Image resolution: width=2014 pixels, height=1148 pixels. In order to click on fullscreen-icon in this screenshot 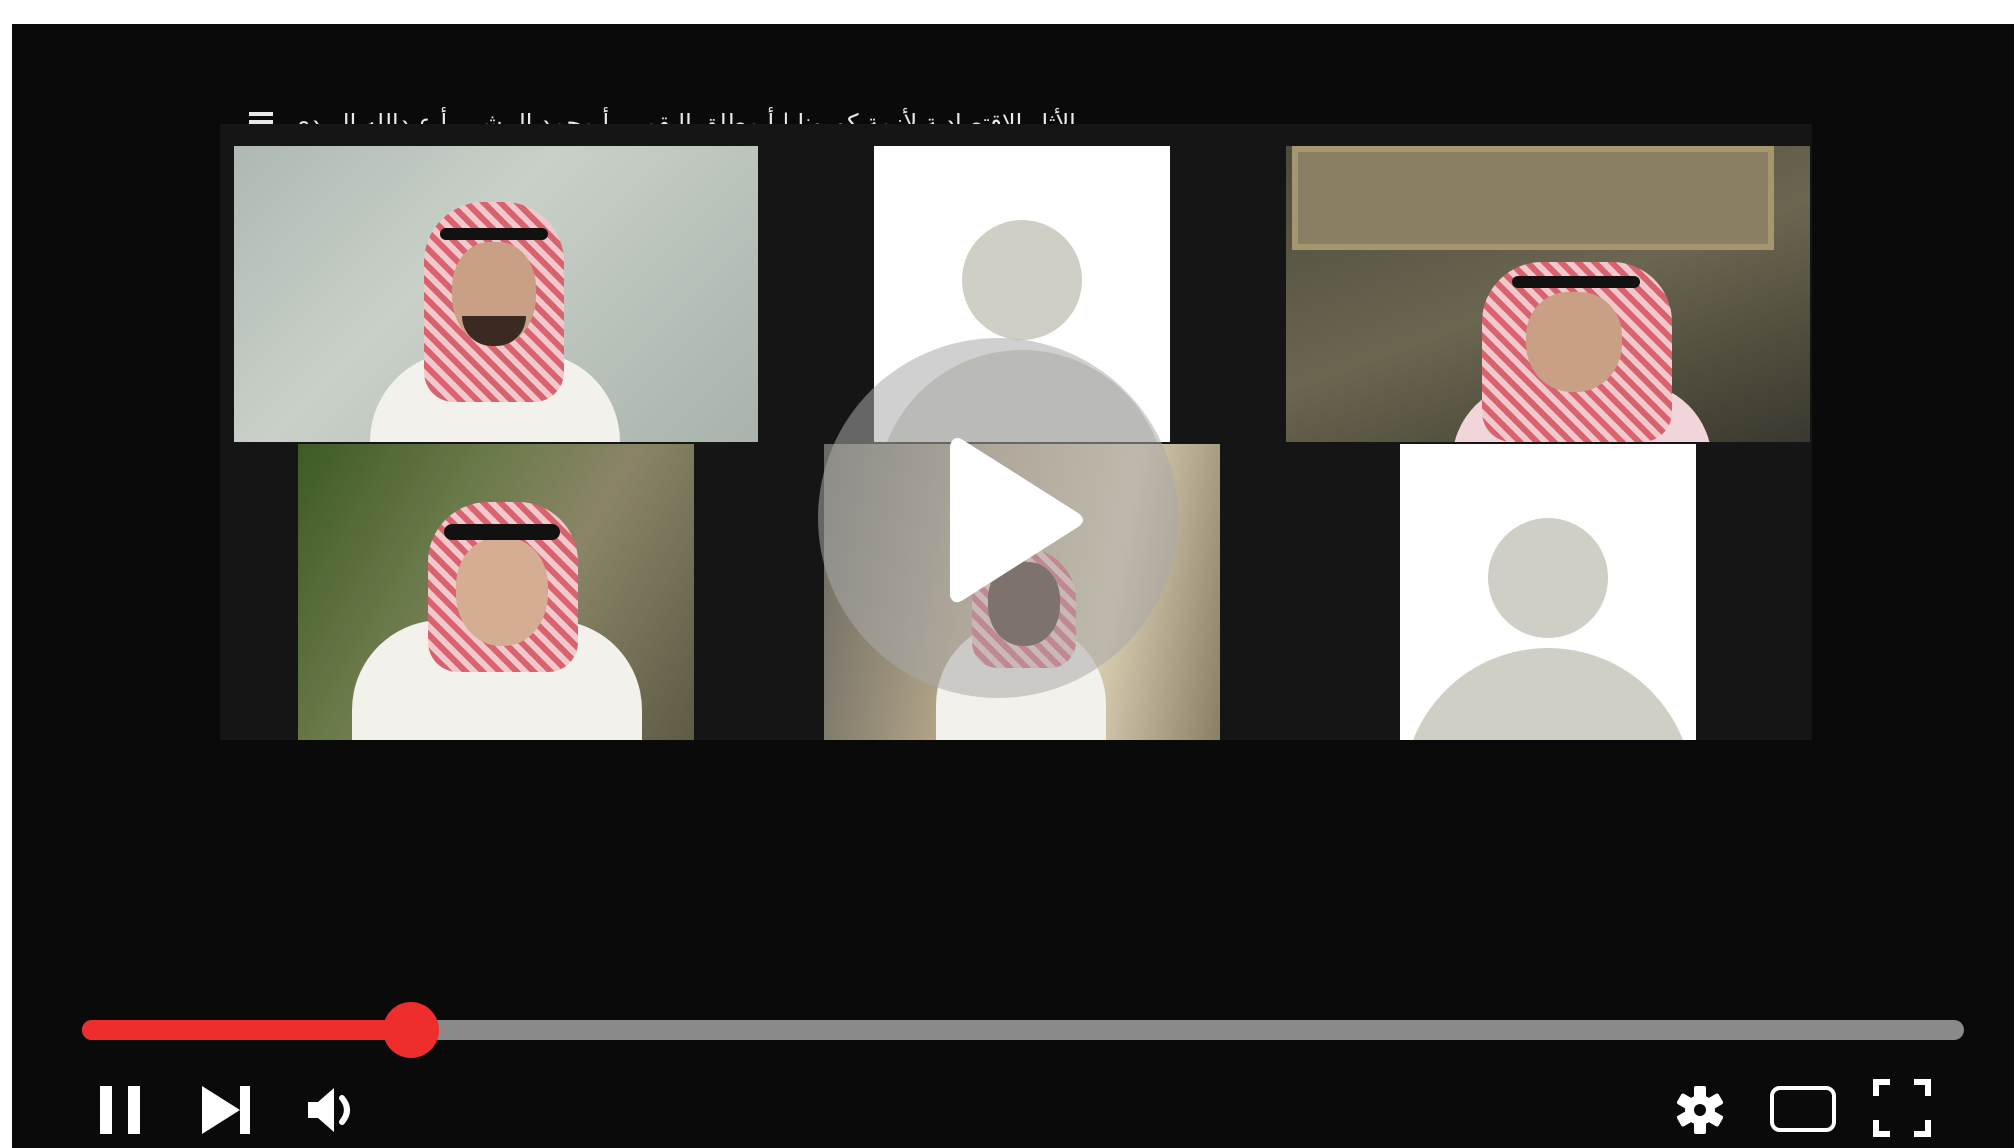, I will do `click(1902, 1108)`.